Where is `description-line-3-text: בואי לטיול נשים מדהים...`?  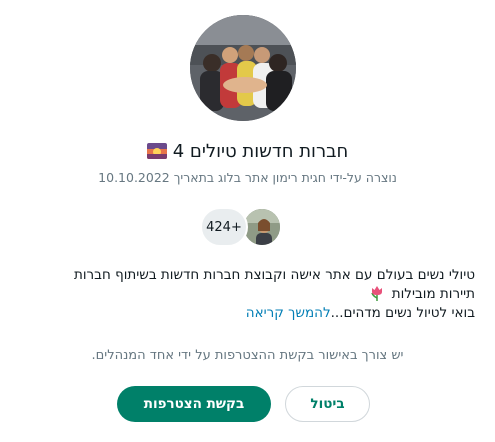
description-line-3-text: בואי לטיול נשים מדהים... is located at coordinates (402, 313).